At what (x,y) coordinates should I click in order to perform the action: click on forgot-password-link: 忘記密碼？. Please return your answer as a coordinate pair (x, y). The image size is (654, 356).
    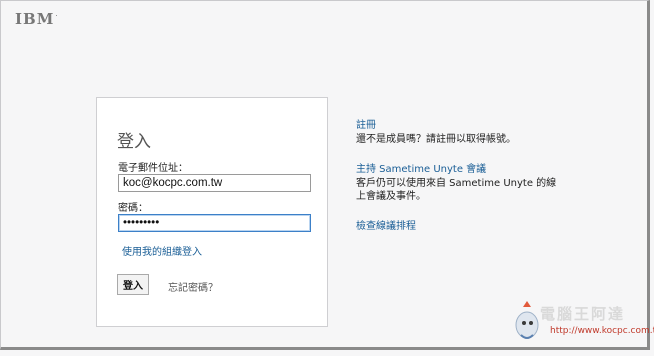
    Looking at the image, I should click on (193, 286).